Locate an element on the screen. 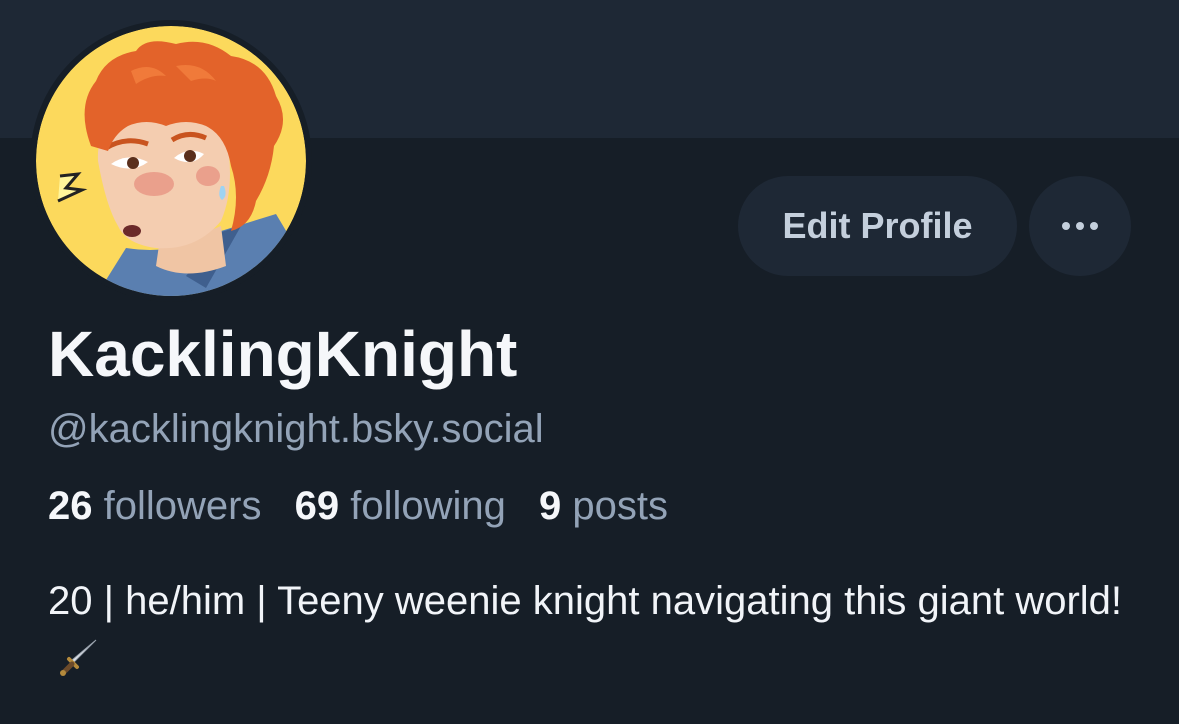  following-count: 69 is located at coordinates (317, 506).